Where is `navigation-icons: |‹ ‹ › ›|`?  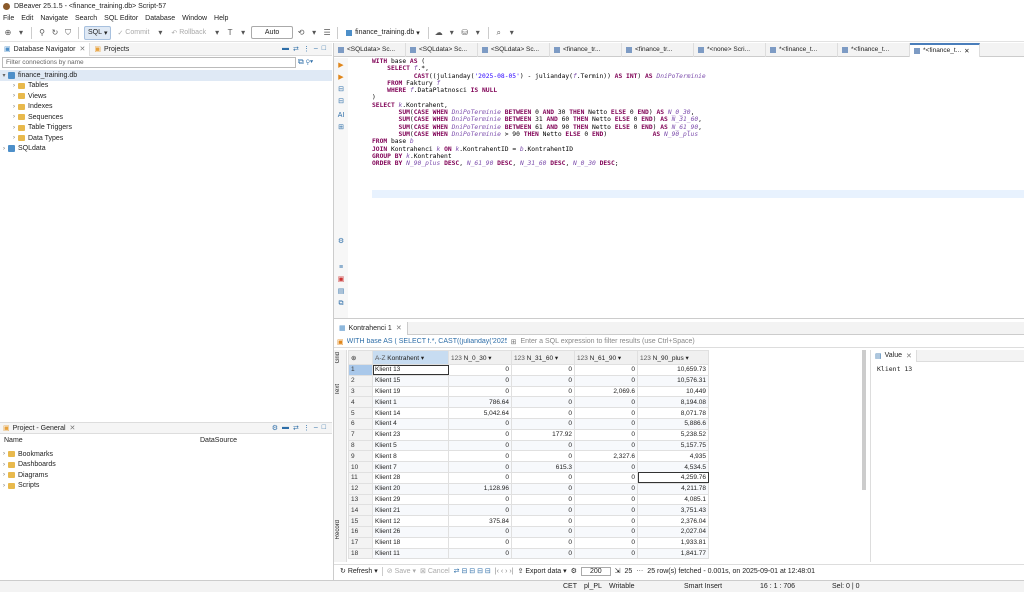
navigation-icons: |‹ ‹ › ›| is located at coordinates (504, 571).